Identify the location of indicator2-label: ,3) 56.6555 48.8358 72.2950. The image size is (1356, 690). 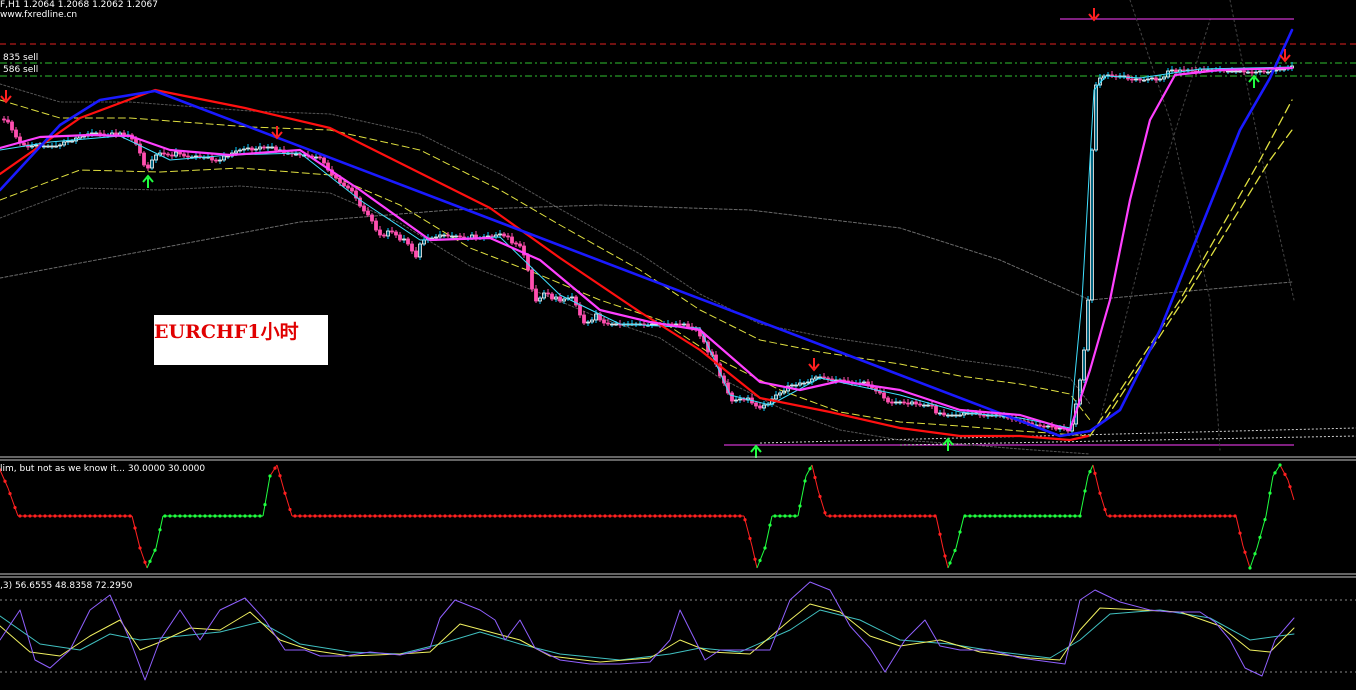
(66, 586).